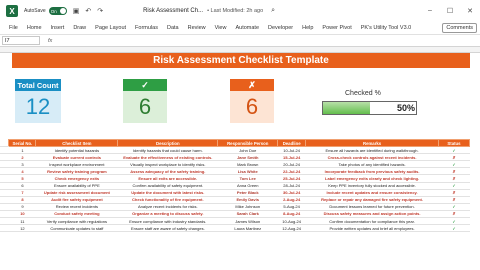 This screenshot has height=270, width=480. I want to click on responsible-person-cell: John Doe, so click(247, 150).